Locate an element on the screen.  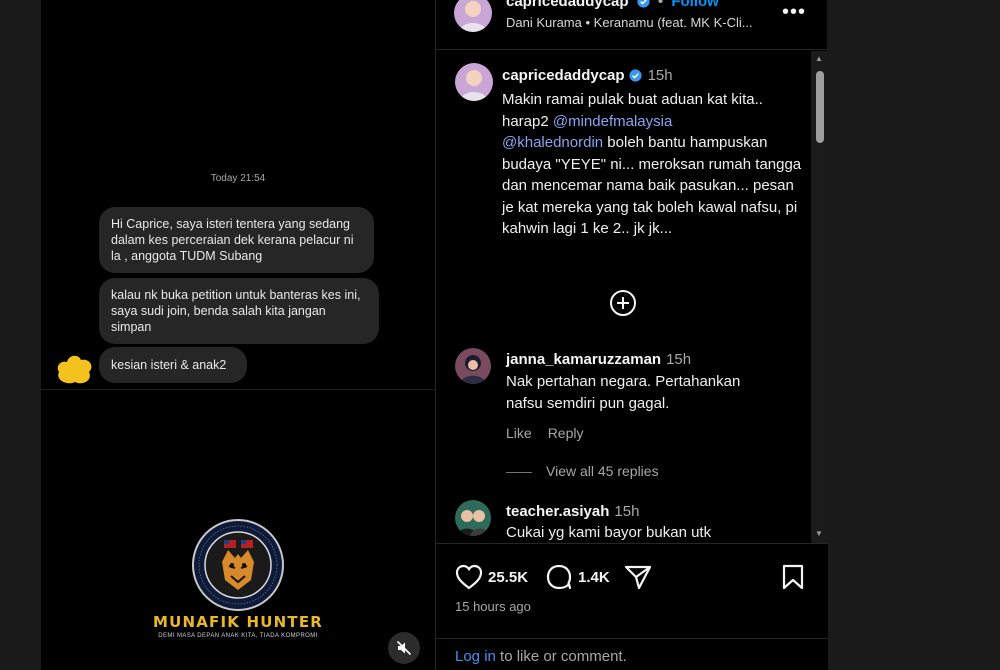
share-action is located at coordinates (638, 577).